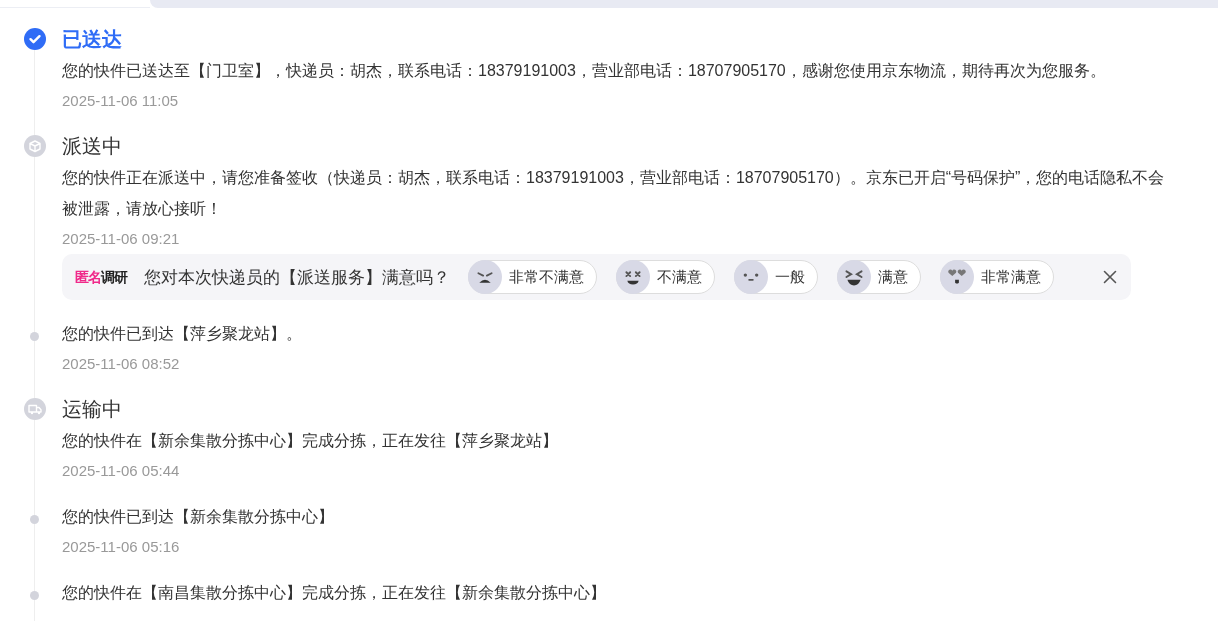 Image resolution: width=1218 pixels, height=621 pixels. I want to click on heart-eyes-face-icon, so click(957, 277).